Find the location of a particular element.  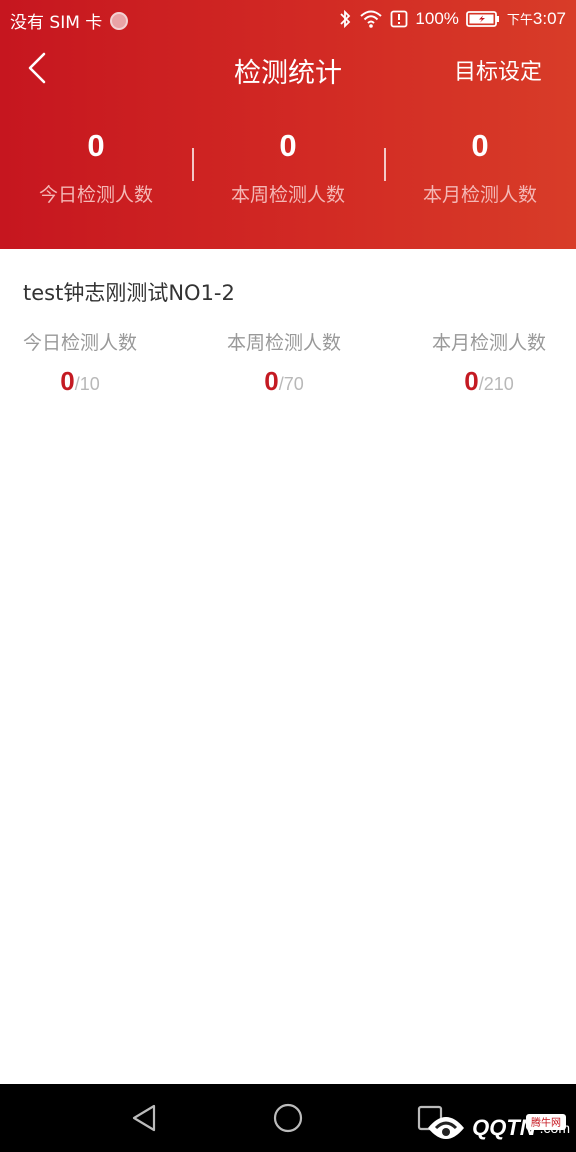

nav-home-button is located at coordinates (288, 1118).